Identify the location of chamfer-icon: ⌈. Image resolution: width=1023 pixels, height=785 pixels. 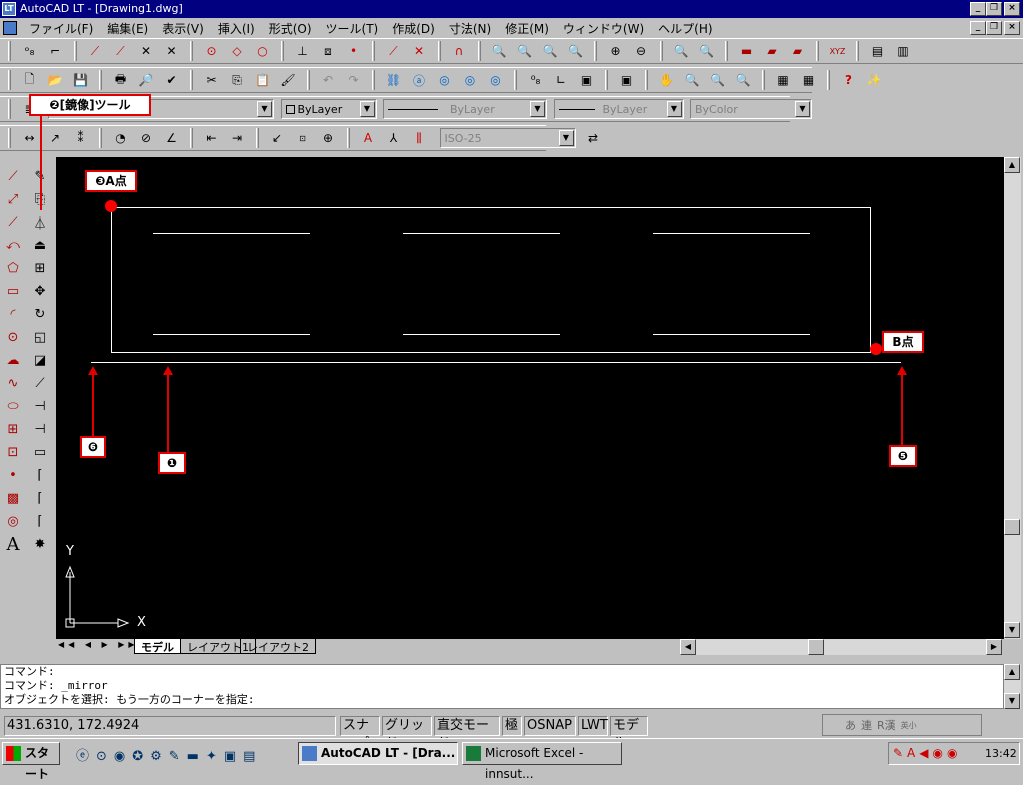
(40, 475).